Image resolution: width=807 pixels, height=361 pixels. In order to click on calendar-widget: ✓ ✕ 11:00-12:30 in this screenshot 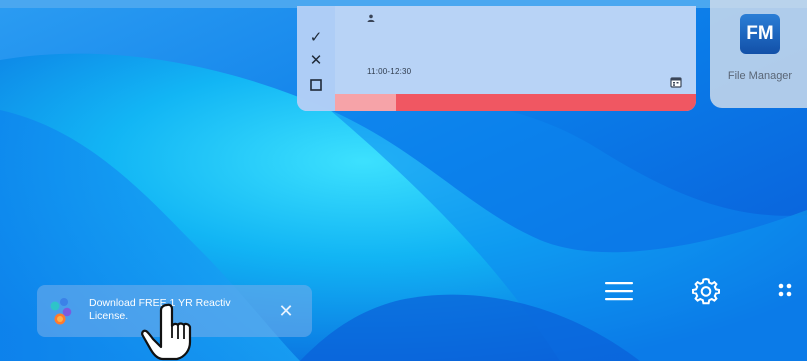, I will do `click(496, 58)`.